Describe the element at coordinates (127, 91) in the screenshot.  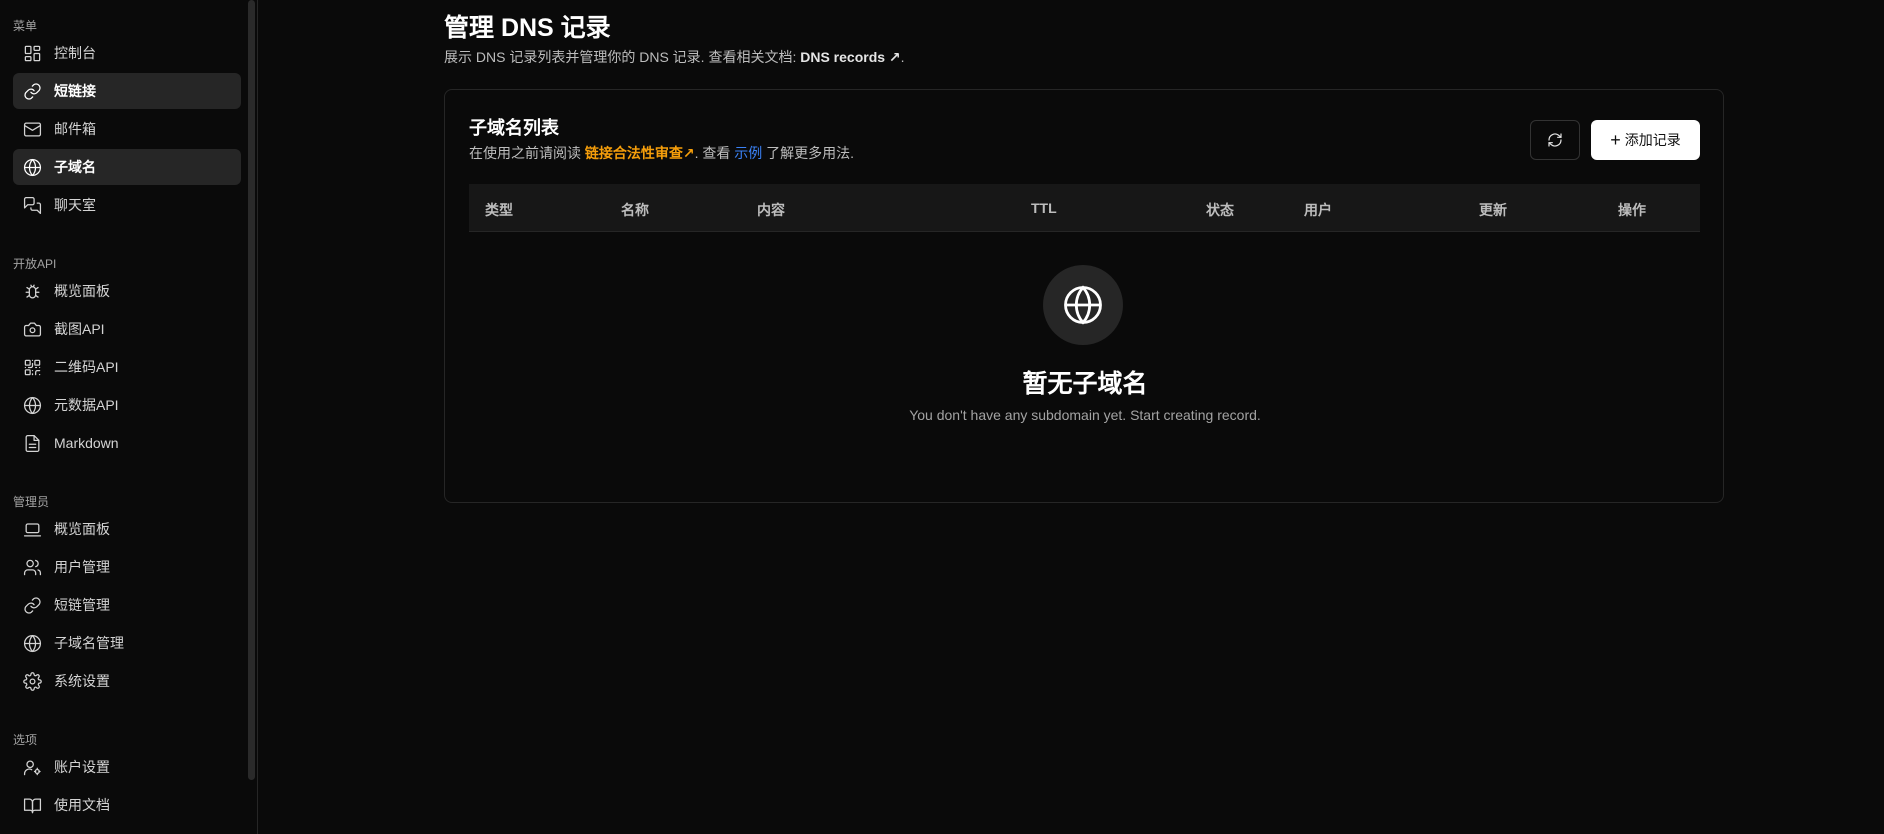
I see `sidebar-item-short-links: 短链接` at that location.